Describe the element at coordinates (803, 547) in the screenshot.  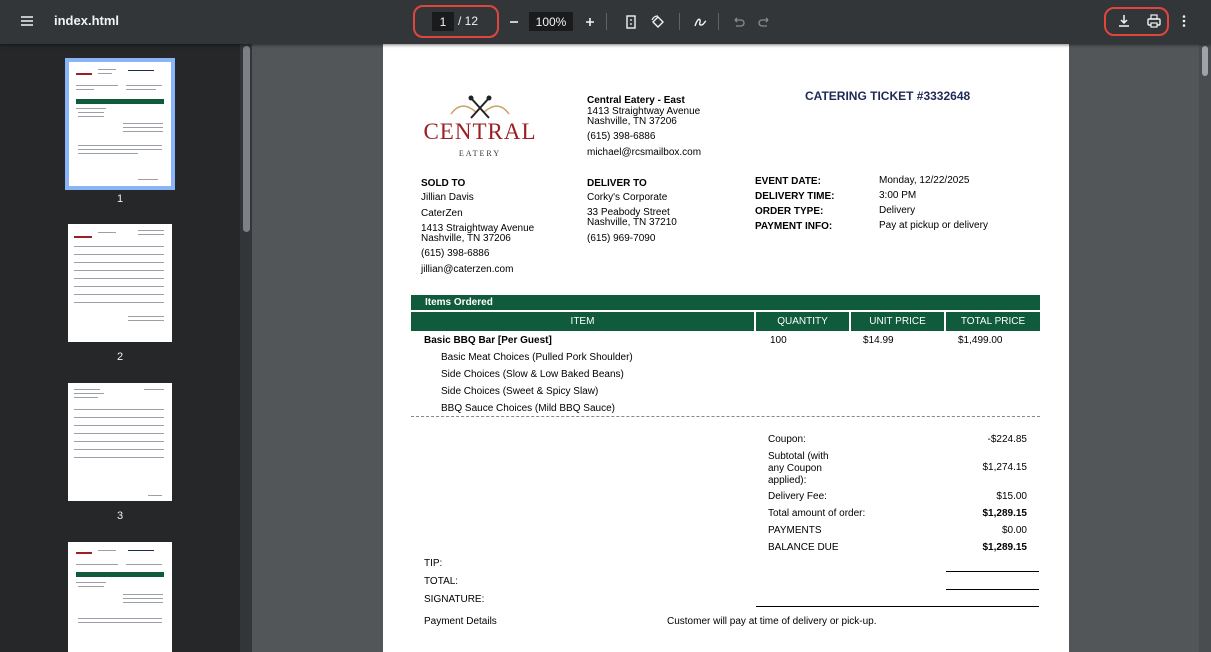
I see `balance-due-label: BALANCE DUE` at that location.